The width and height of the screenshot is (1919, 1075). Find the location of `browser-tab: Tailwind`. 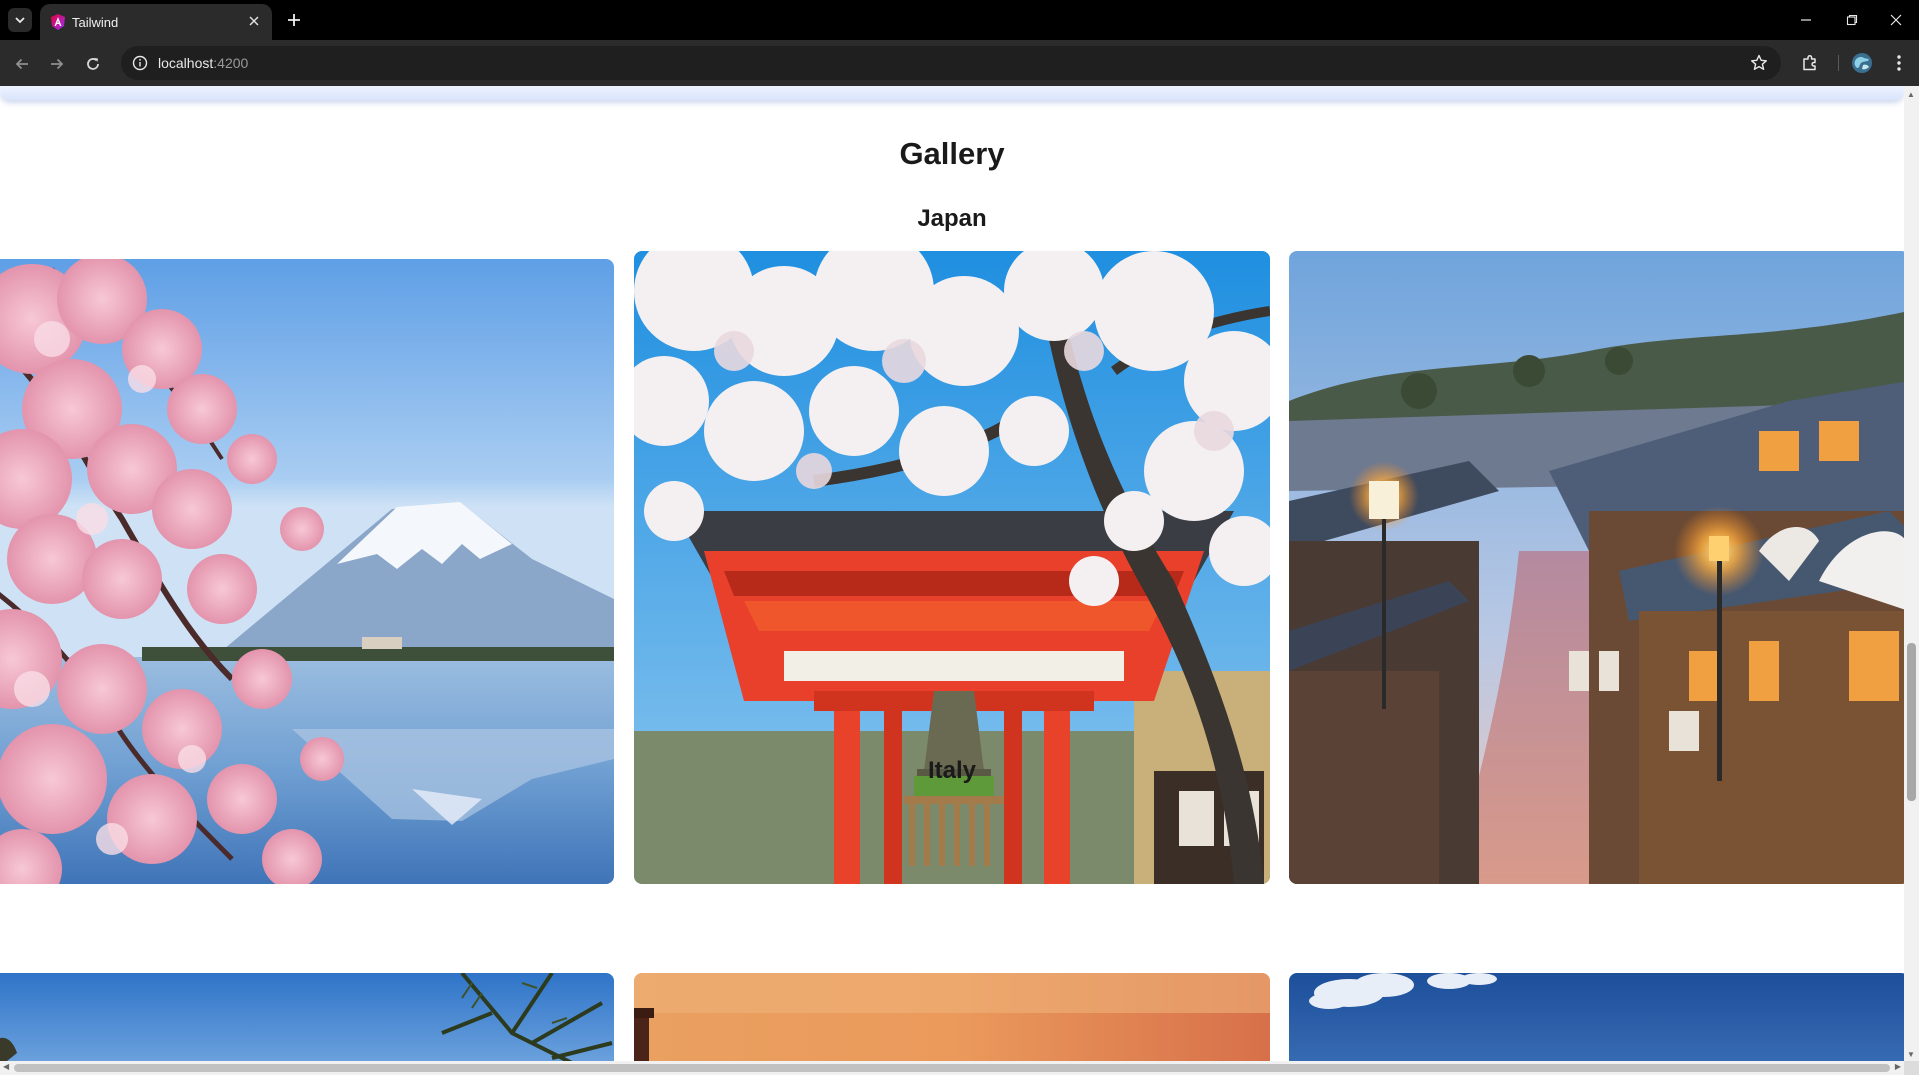

browser-tab: Tailwind is located at coordinates (156, 22).